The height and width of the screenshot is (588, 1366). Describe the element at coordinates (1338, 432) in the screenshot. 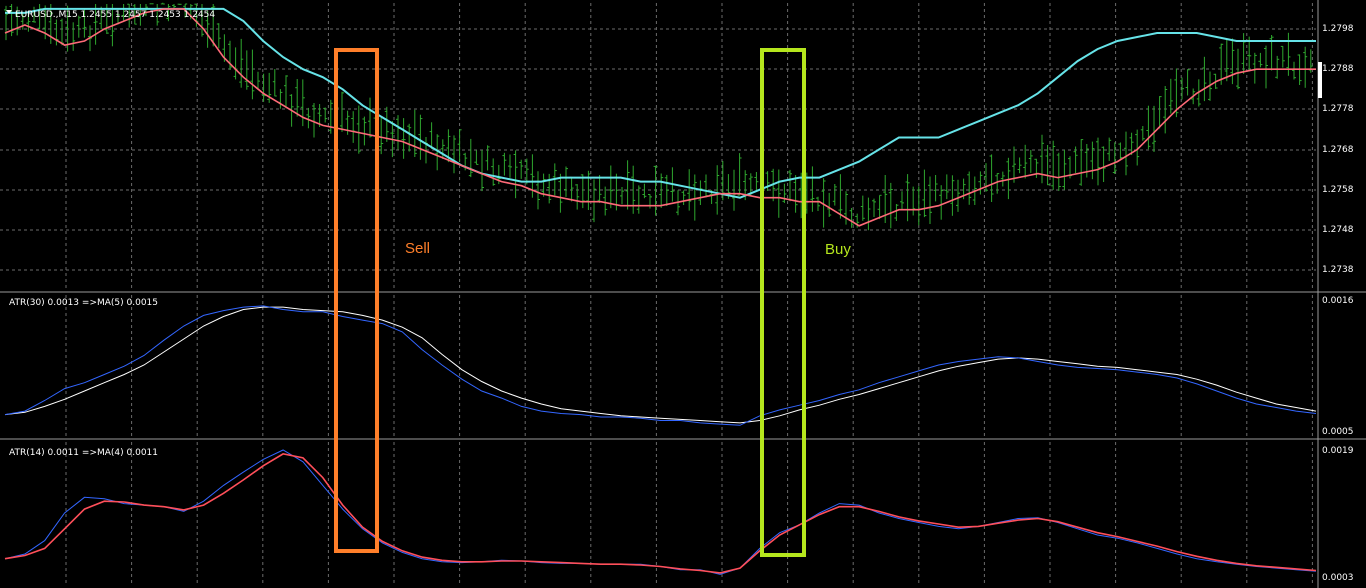

I see `atr30-scale-min: 0.0005` at that location.